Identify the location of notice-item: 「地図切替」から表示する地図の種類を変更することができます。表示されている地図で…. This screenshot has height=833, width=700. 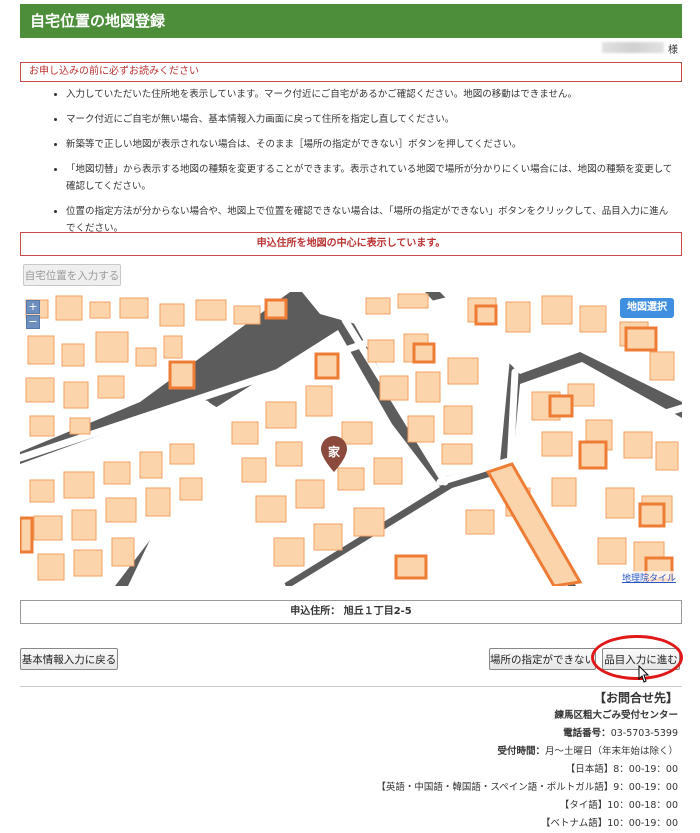
(374, 178).